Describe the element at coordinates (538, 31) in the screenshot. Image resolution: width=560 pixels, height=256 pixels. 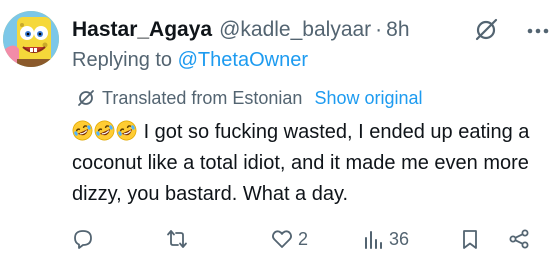
I see `more-options-icon` at that location.